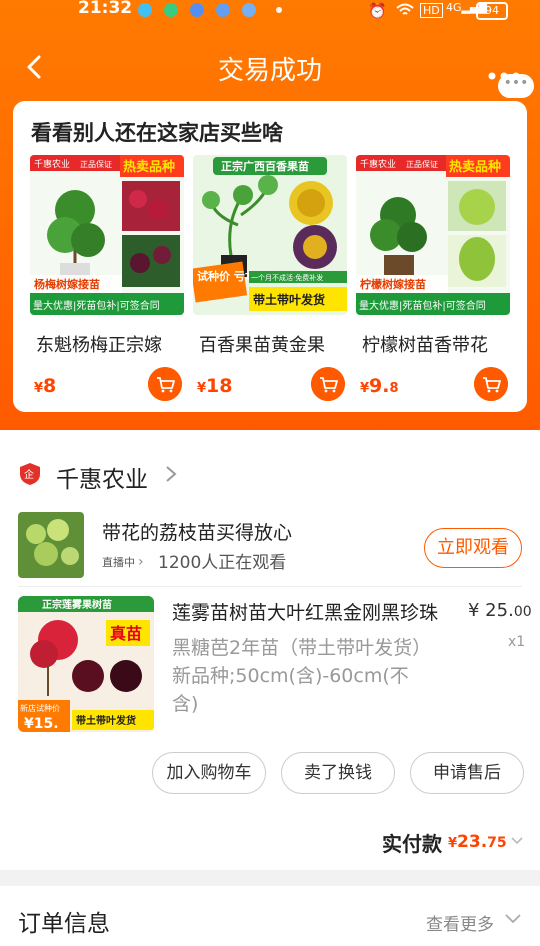  I want to click on product-image: 千惠农业 正品保证 热卖品种 杨梅树嫁接苗 量大优惠|死苗包补|可签合同, so click(107, 235).